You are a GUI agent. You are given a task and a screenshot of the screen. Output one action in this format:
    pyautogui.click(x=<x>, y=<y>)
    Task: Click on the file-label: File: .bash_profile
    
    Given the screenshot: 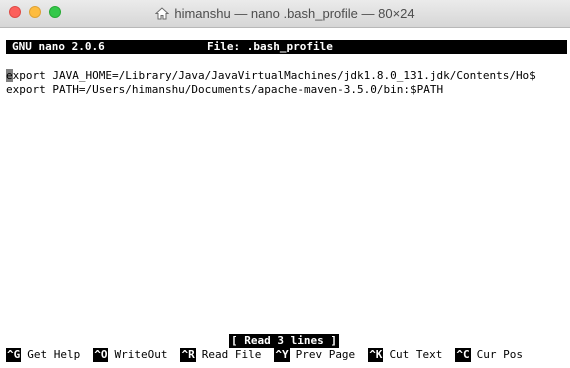 What is the action you would take?
    pyautogui.click(x=270, y=46)
    